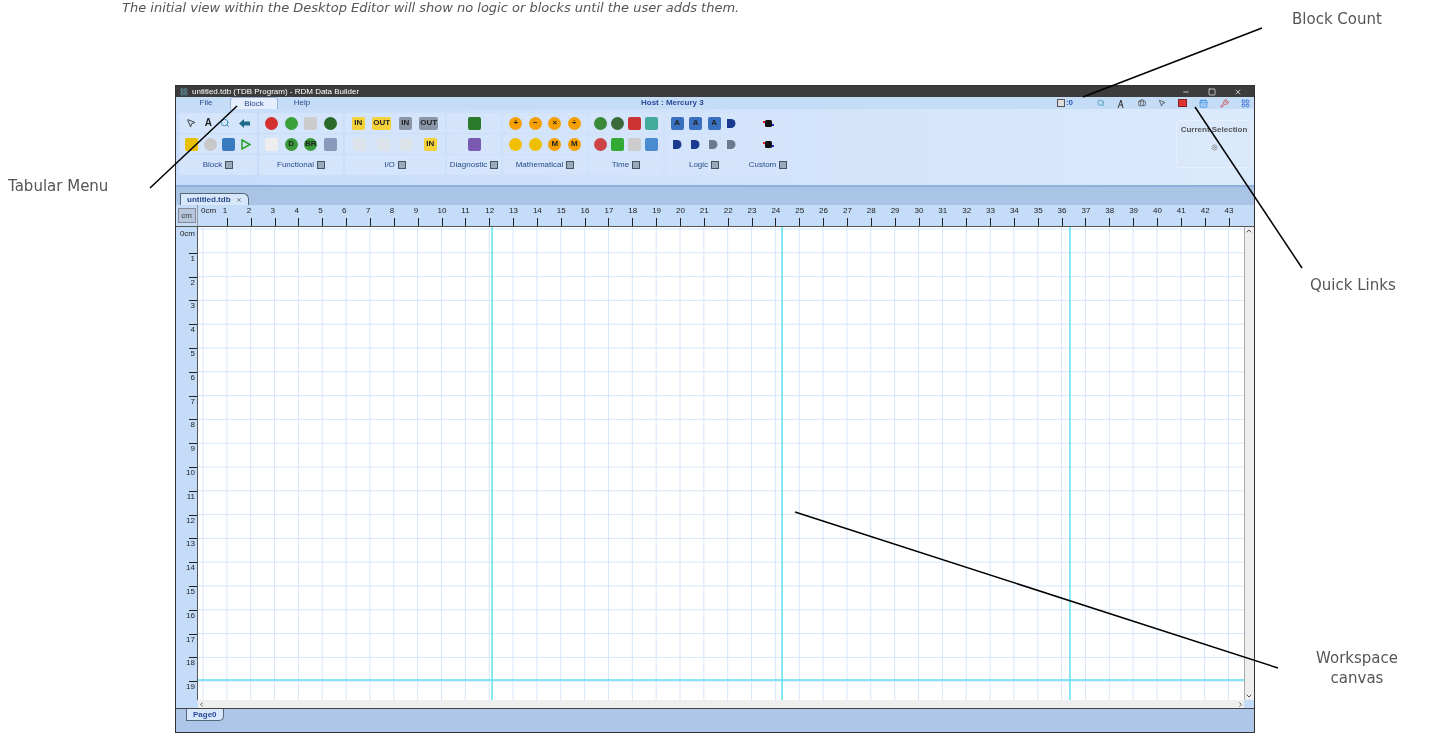  Describe the element at coordinates (276, 91) in the screenshot. I see `window-title: untitled.tdb (TDB Program) - RDM Data Builder` at that location.